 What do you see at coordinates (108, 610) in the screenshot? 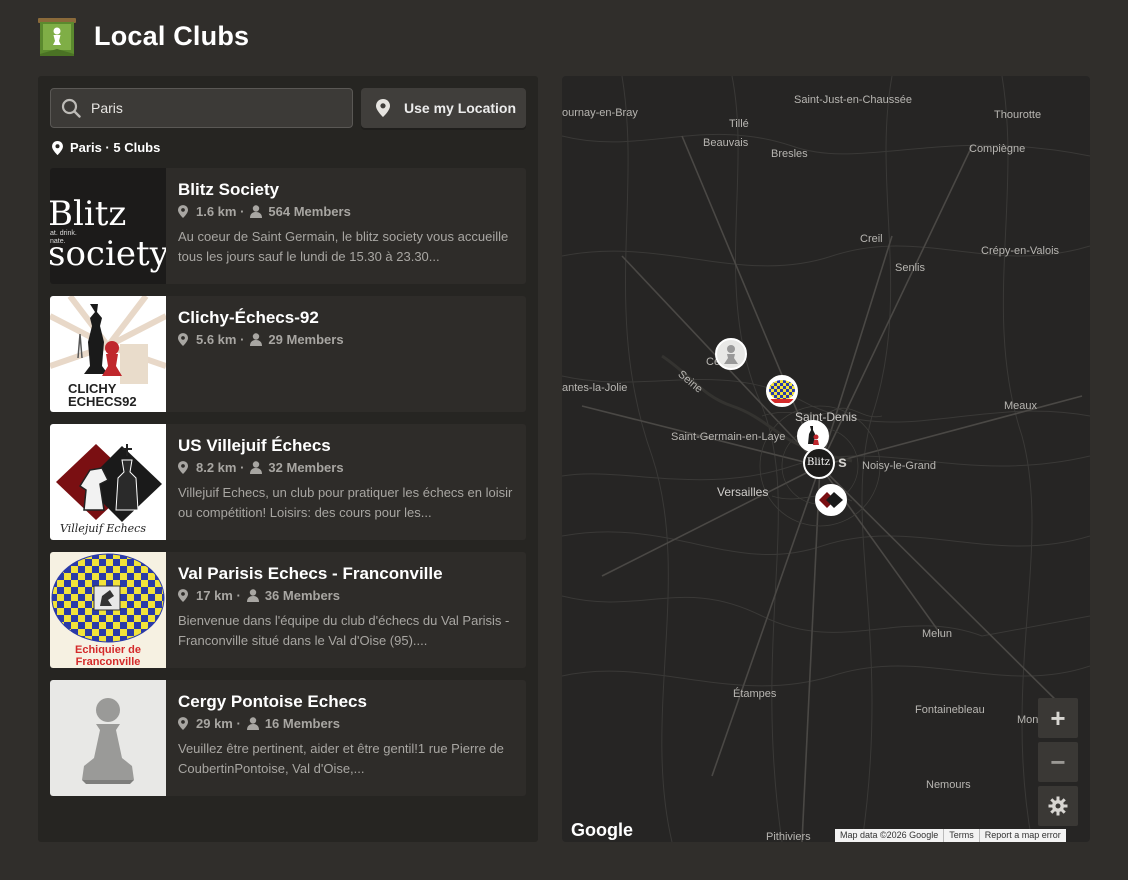
I see `club-logo: Echiquier de Franconville` at bounding box center [108, 610].